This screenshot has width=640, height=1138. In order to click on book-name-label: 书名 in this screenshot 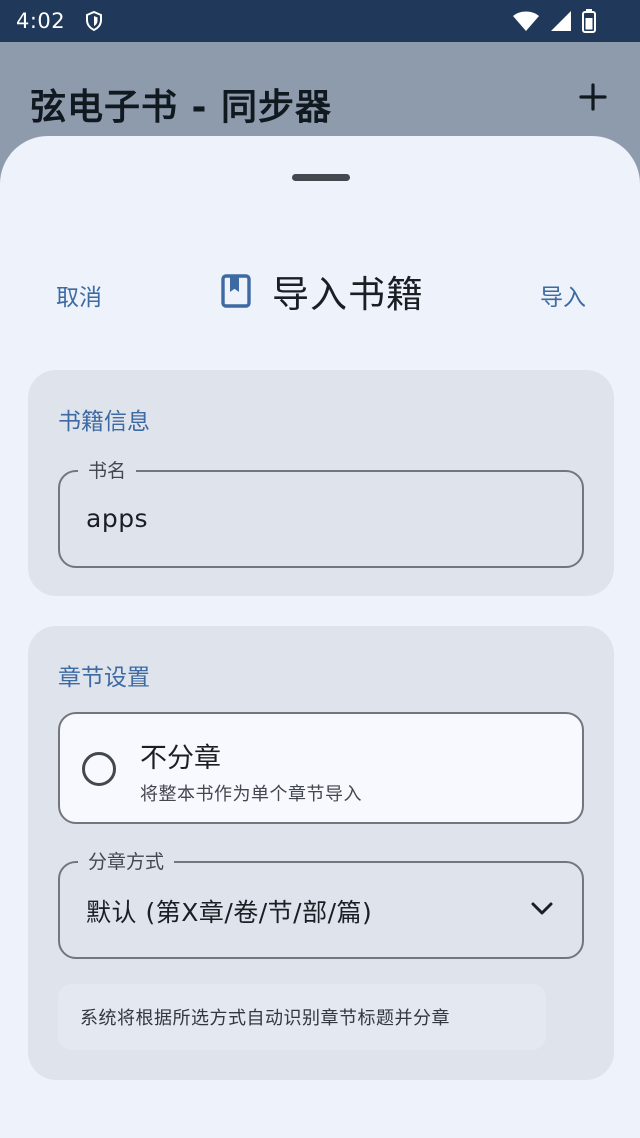, I will do `click(107, 469)`.